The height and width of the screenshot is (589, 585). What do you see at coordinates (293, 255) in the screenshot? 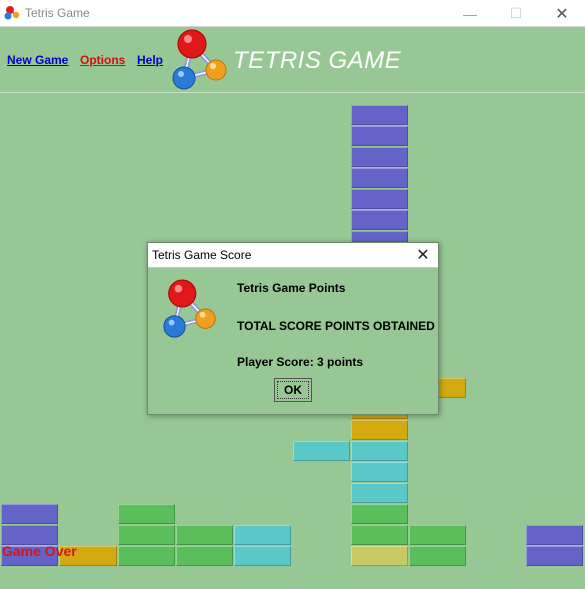
I see `dialog-title-bar: Tetris Game Score ✕` at bounding box center [293, 255].